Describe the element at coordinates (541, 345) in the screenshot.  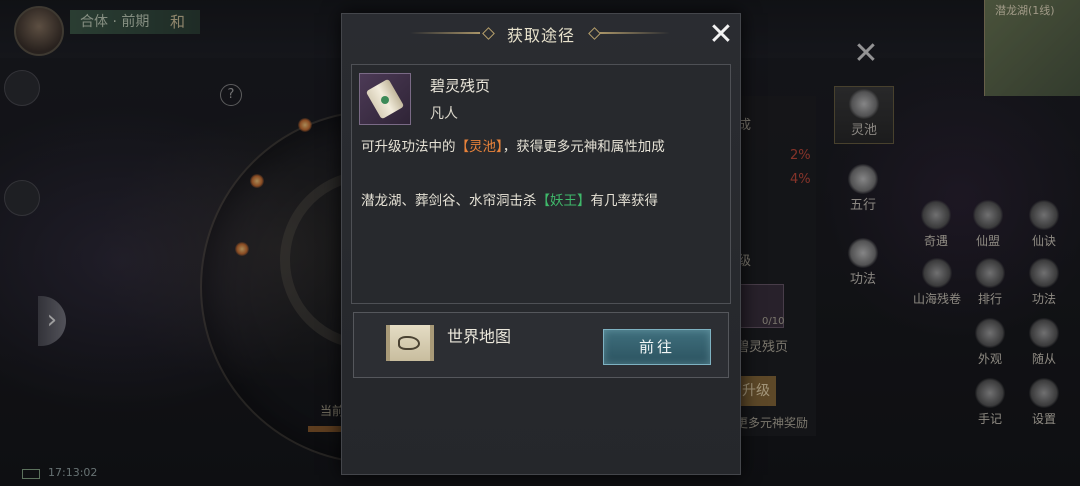
I see `acquire-way-row: 世界地图 前往` at that location.